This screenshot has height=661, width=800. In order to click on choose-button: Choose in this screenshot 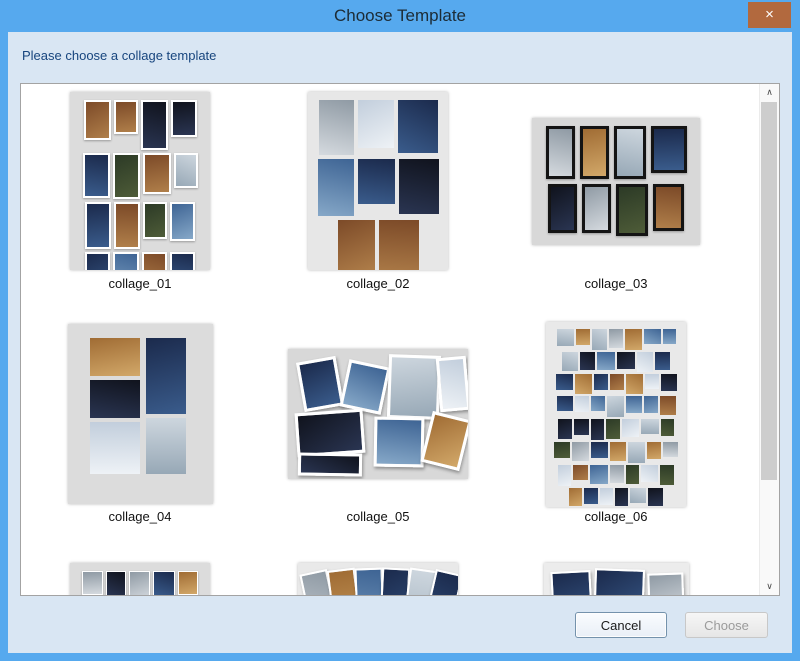, I will do `click(726, 625)`.